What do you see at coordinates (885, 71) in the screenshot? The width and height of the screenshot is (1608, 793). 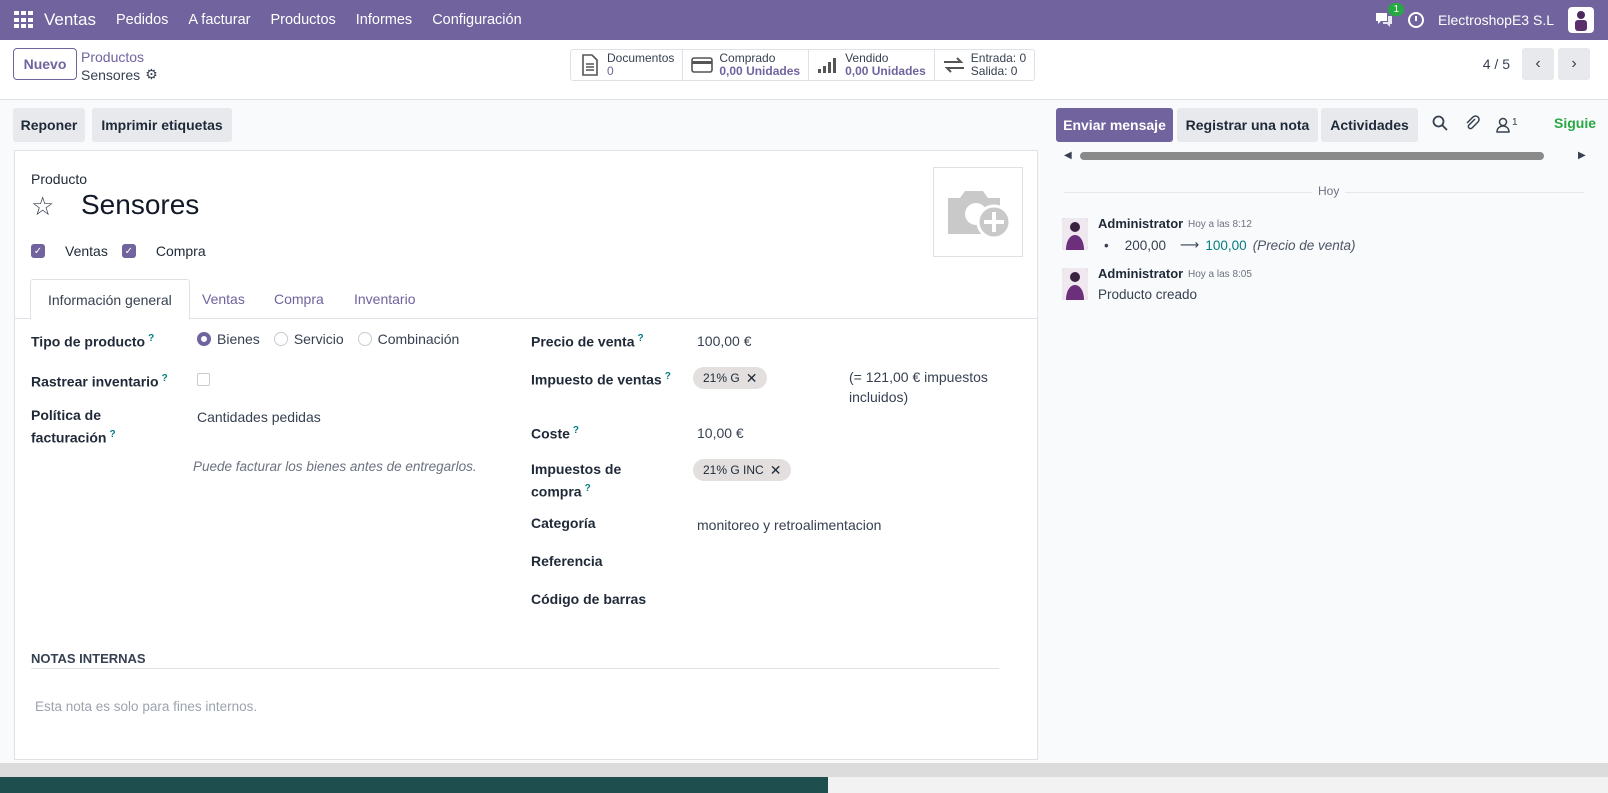 I see `smart-sold-value: 0,00 Unidades` at bounding box center [885, 71].